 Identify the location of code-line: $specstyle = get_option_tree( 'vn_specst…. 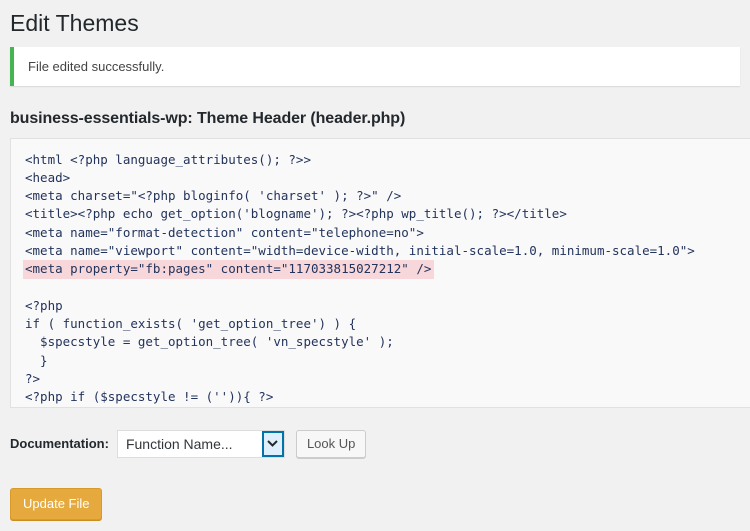
(209, 342).